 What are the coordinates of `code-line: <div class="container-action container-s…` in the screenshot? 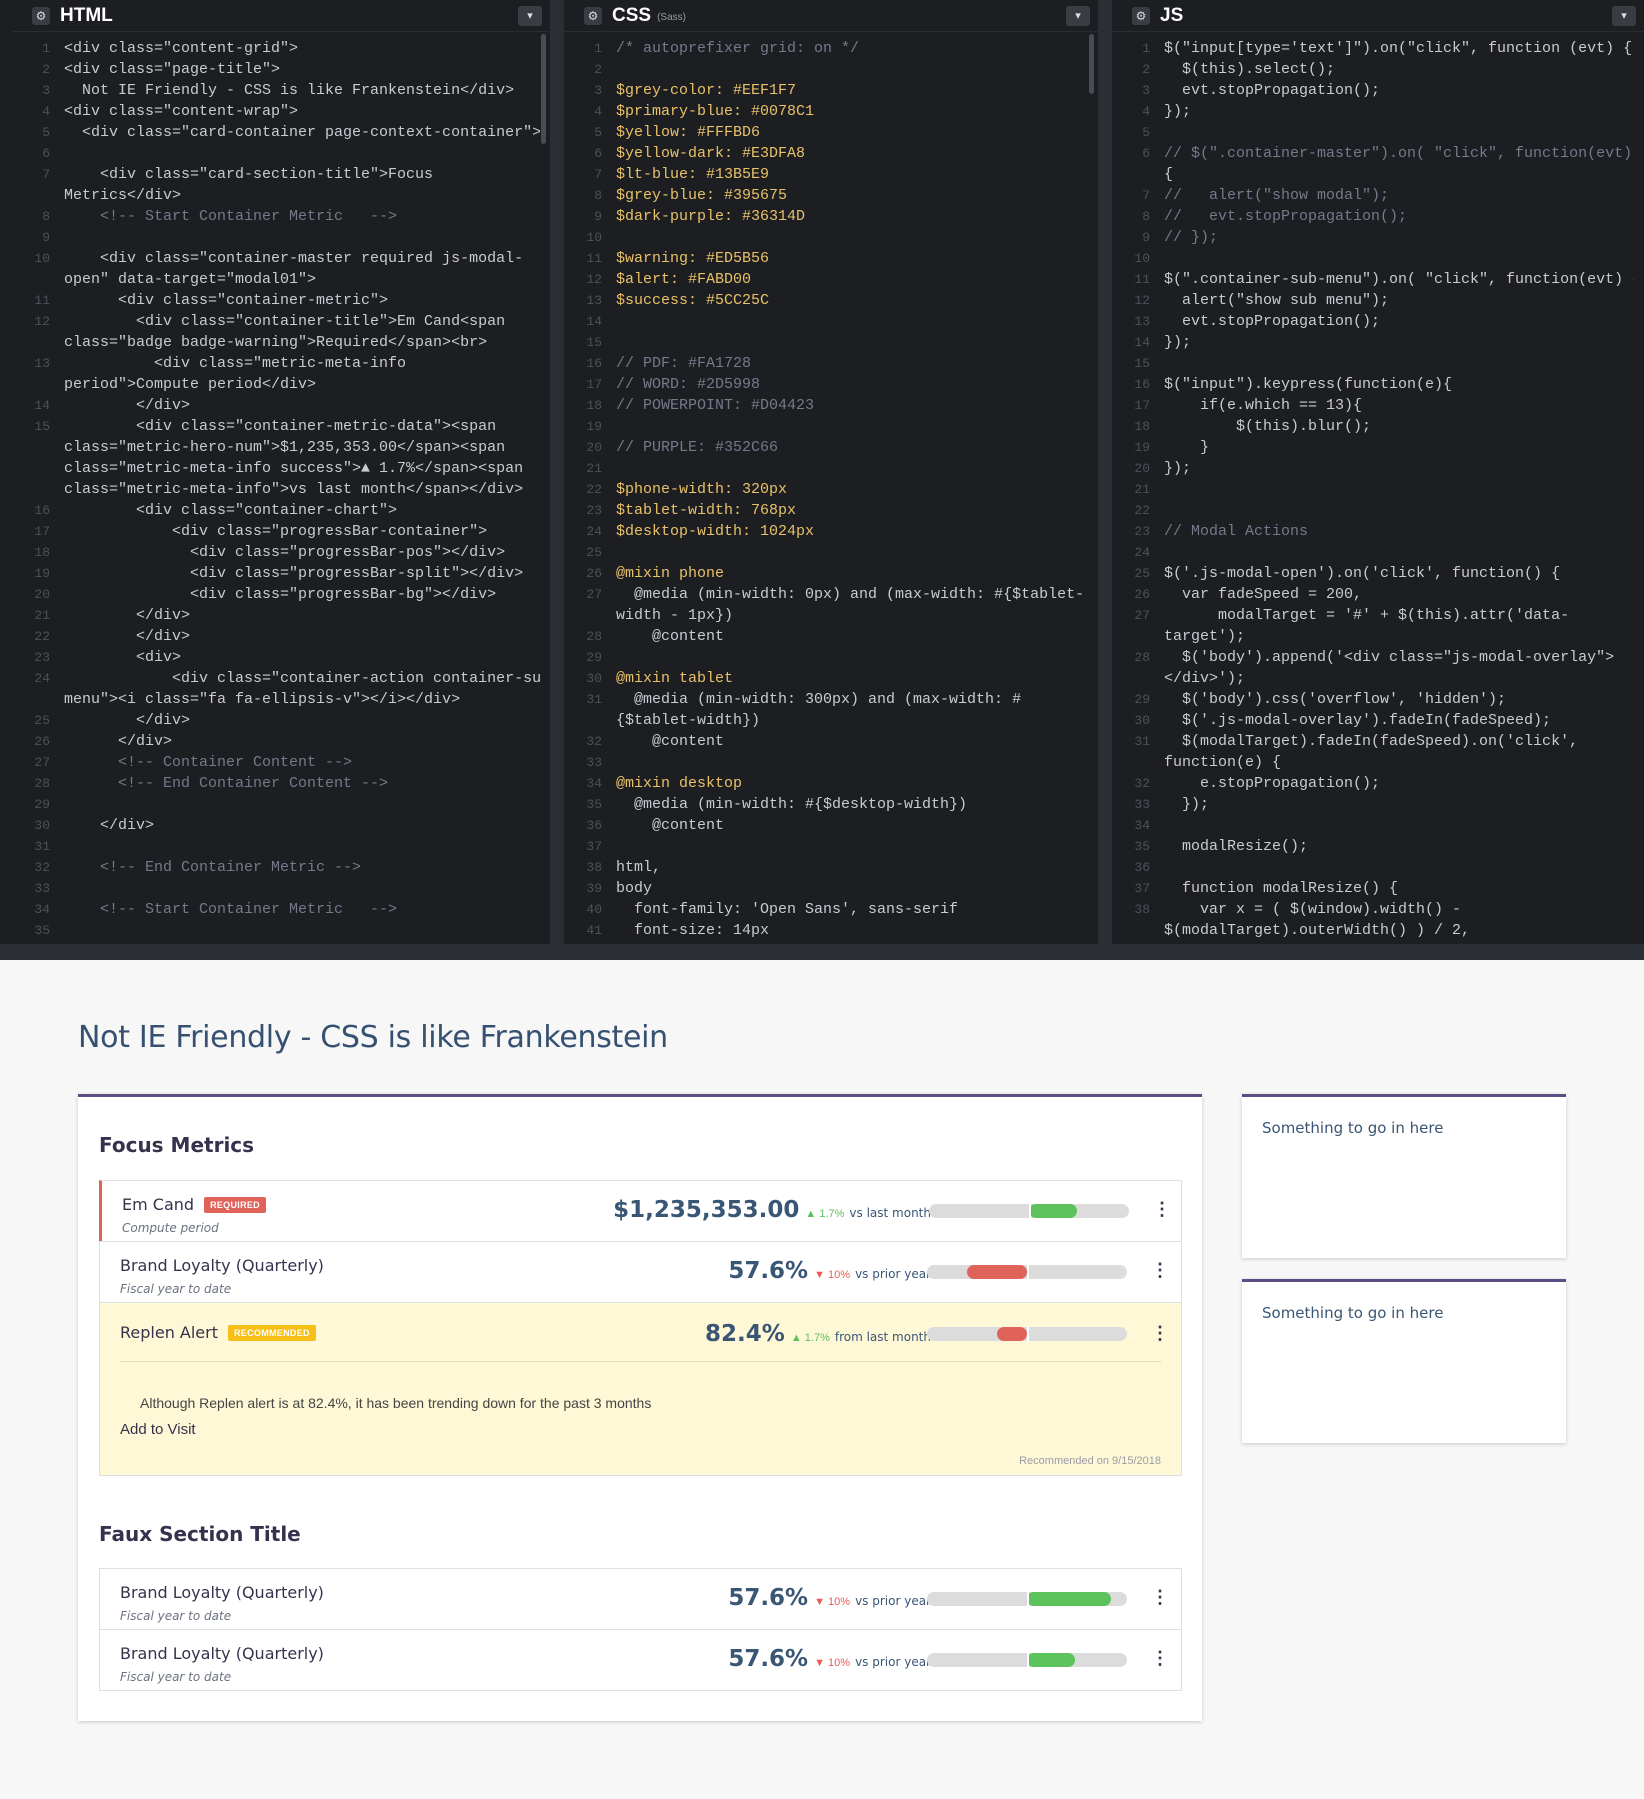 It's located at (302, 678).